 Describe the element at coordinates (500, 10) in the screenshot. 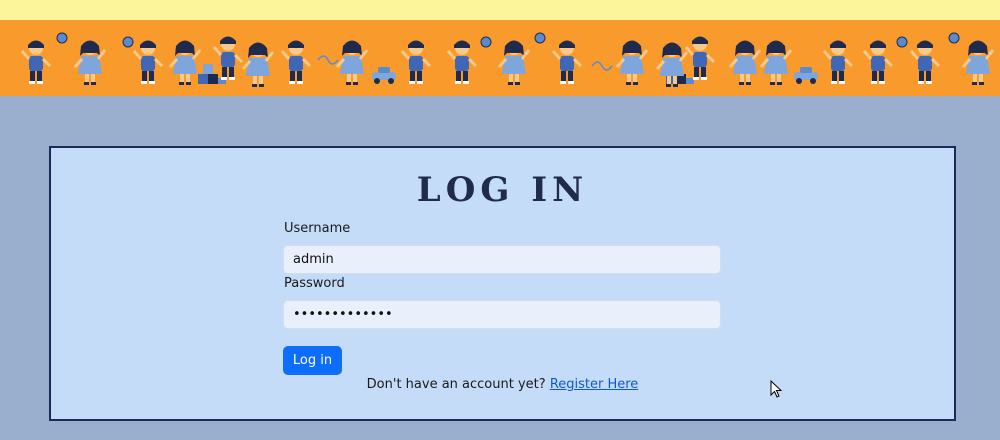

I see `top-strip` at that location.